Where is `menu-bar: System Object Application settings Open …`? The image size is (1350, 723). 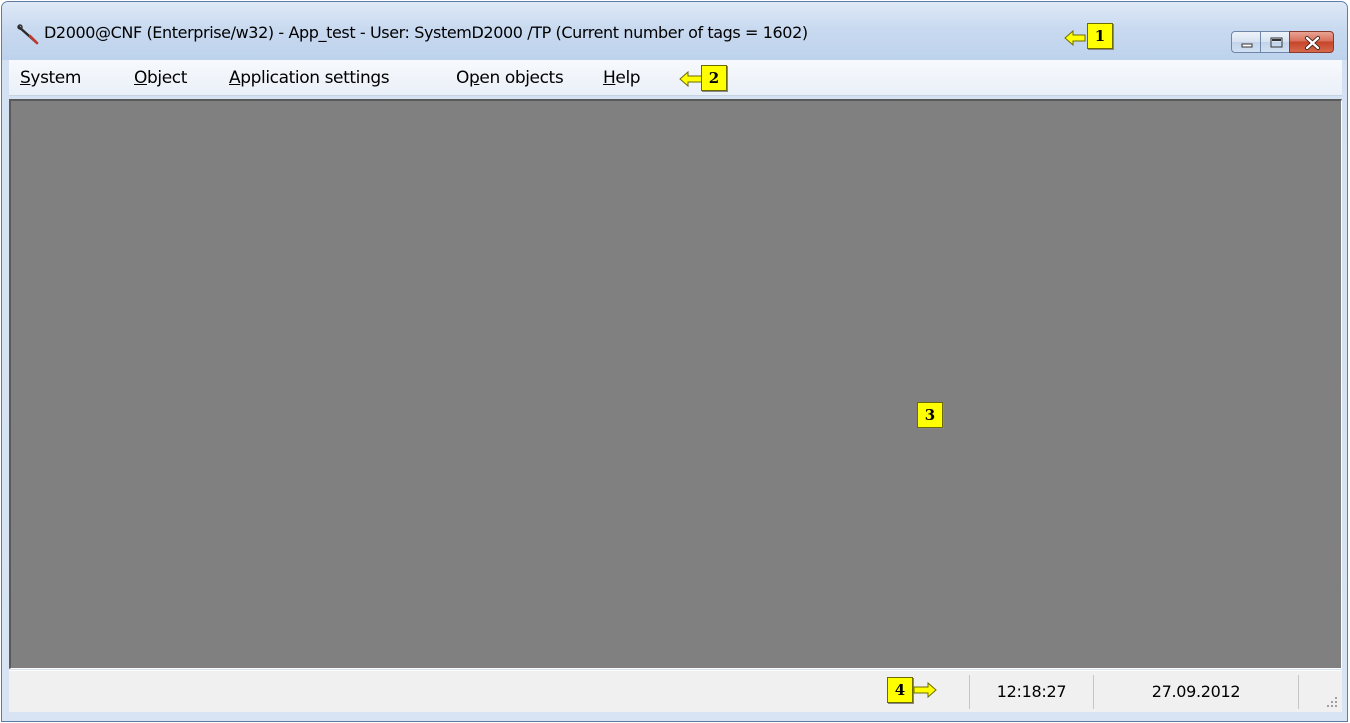
menu-bar: System Object Application settings Open … is located at coordinates (675, 78).